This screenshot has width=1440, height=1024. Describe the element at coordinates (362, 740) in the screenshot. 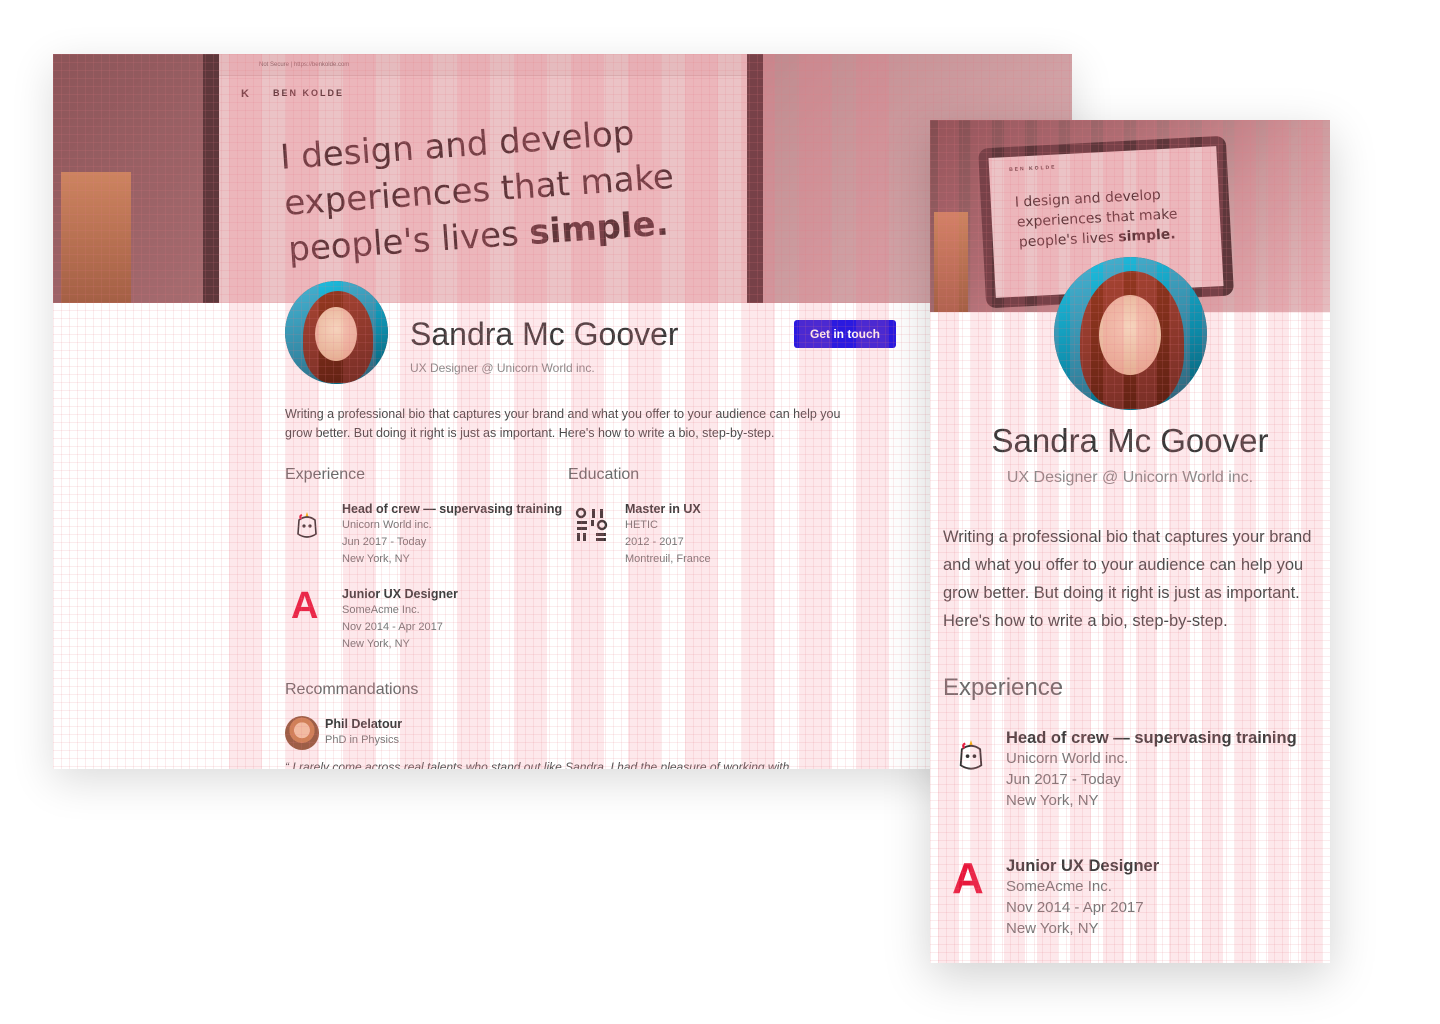

I see `recommender-title: PhD in Physics` at that location.